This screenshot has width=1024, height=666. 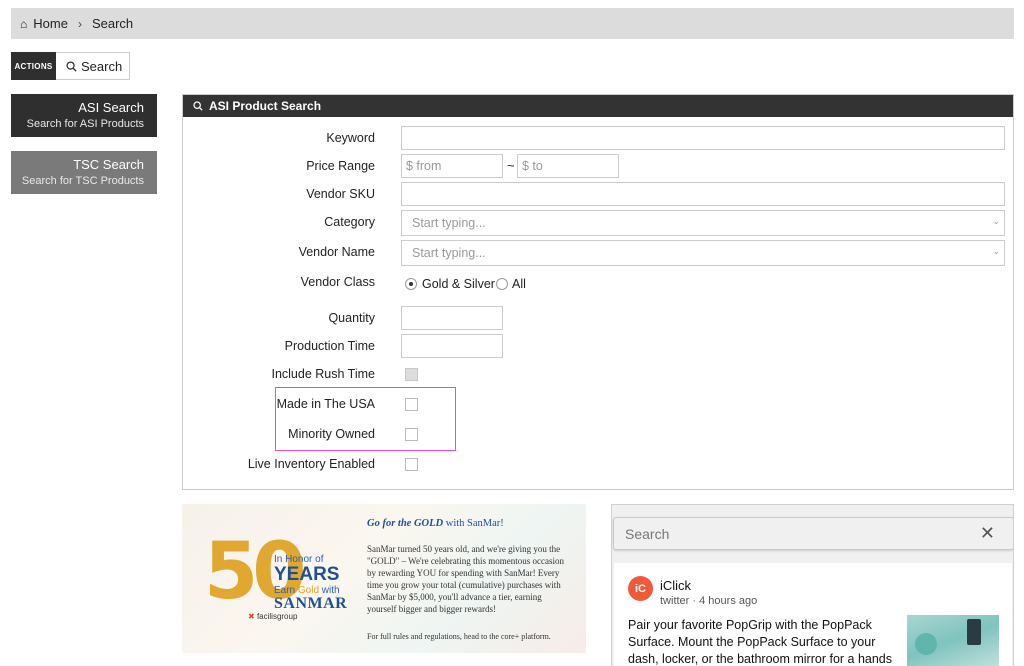 What do you see at coordinates (512, 23) in the screenshot?
I see `breadcrumb: ⌂ Home › Search` at bounding box center [512, 23].